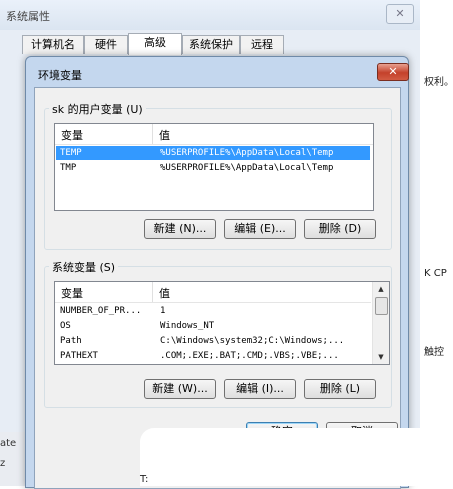  Describe the element at coordinates (155, 44) in the screenshot. I see `tab-advanced: 高级` at that location.